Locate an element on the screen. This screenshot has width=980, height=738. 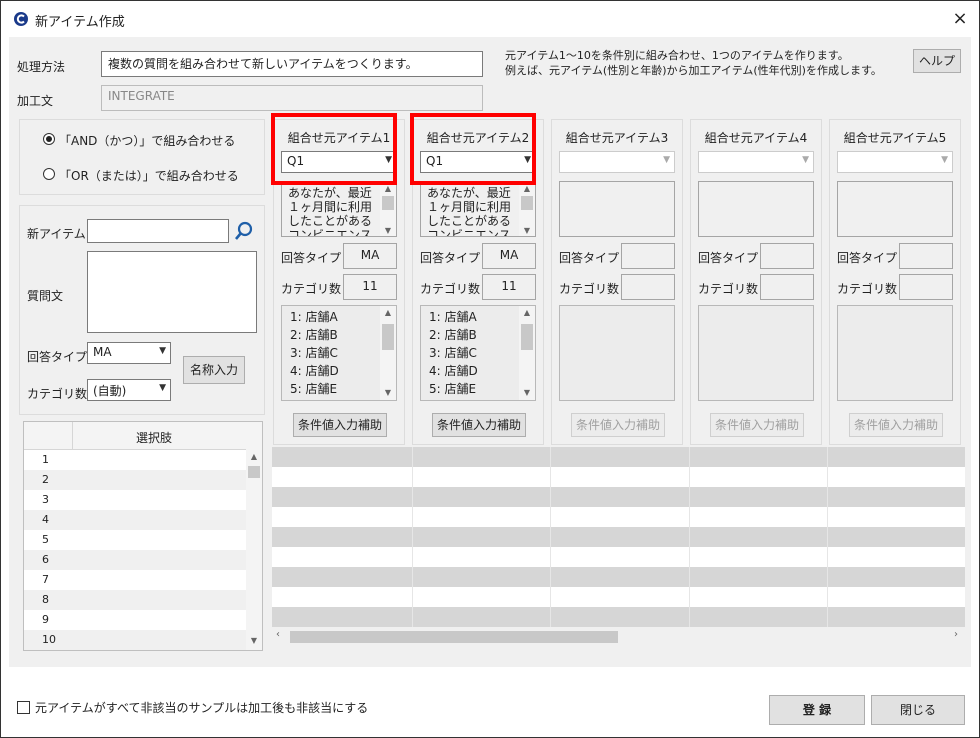
source-item-title: 組合せ元アイテム3 is located at coordinates (617, 138).